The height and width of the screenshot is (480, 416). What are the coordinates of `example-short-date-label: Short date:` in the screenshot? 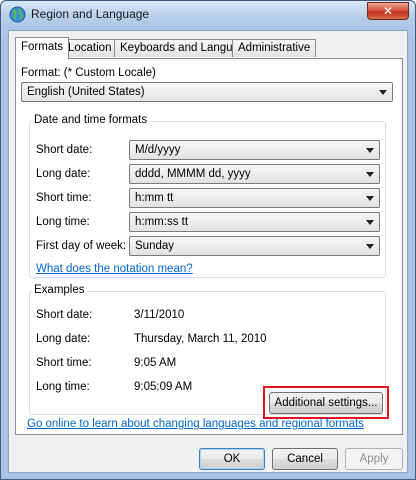 It's located at (64, 315).